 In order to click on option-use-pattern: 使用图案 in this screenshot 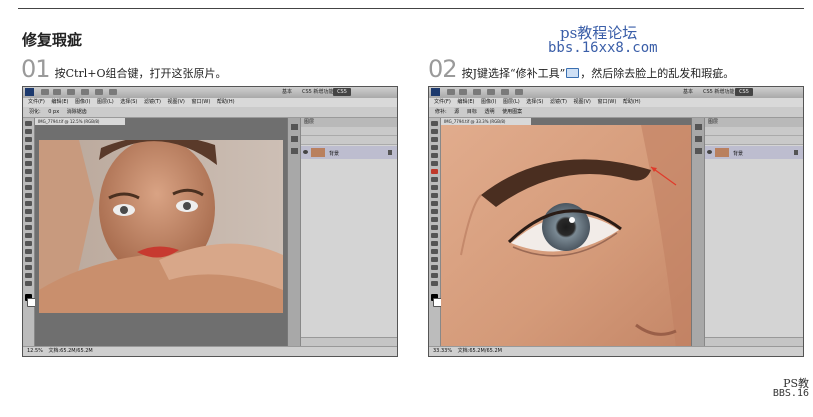, I will do `click(512, 112)`.